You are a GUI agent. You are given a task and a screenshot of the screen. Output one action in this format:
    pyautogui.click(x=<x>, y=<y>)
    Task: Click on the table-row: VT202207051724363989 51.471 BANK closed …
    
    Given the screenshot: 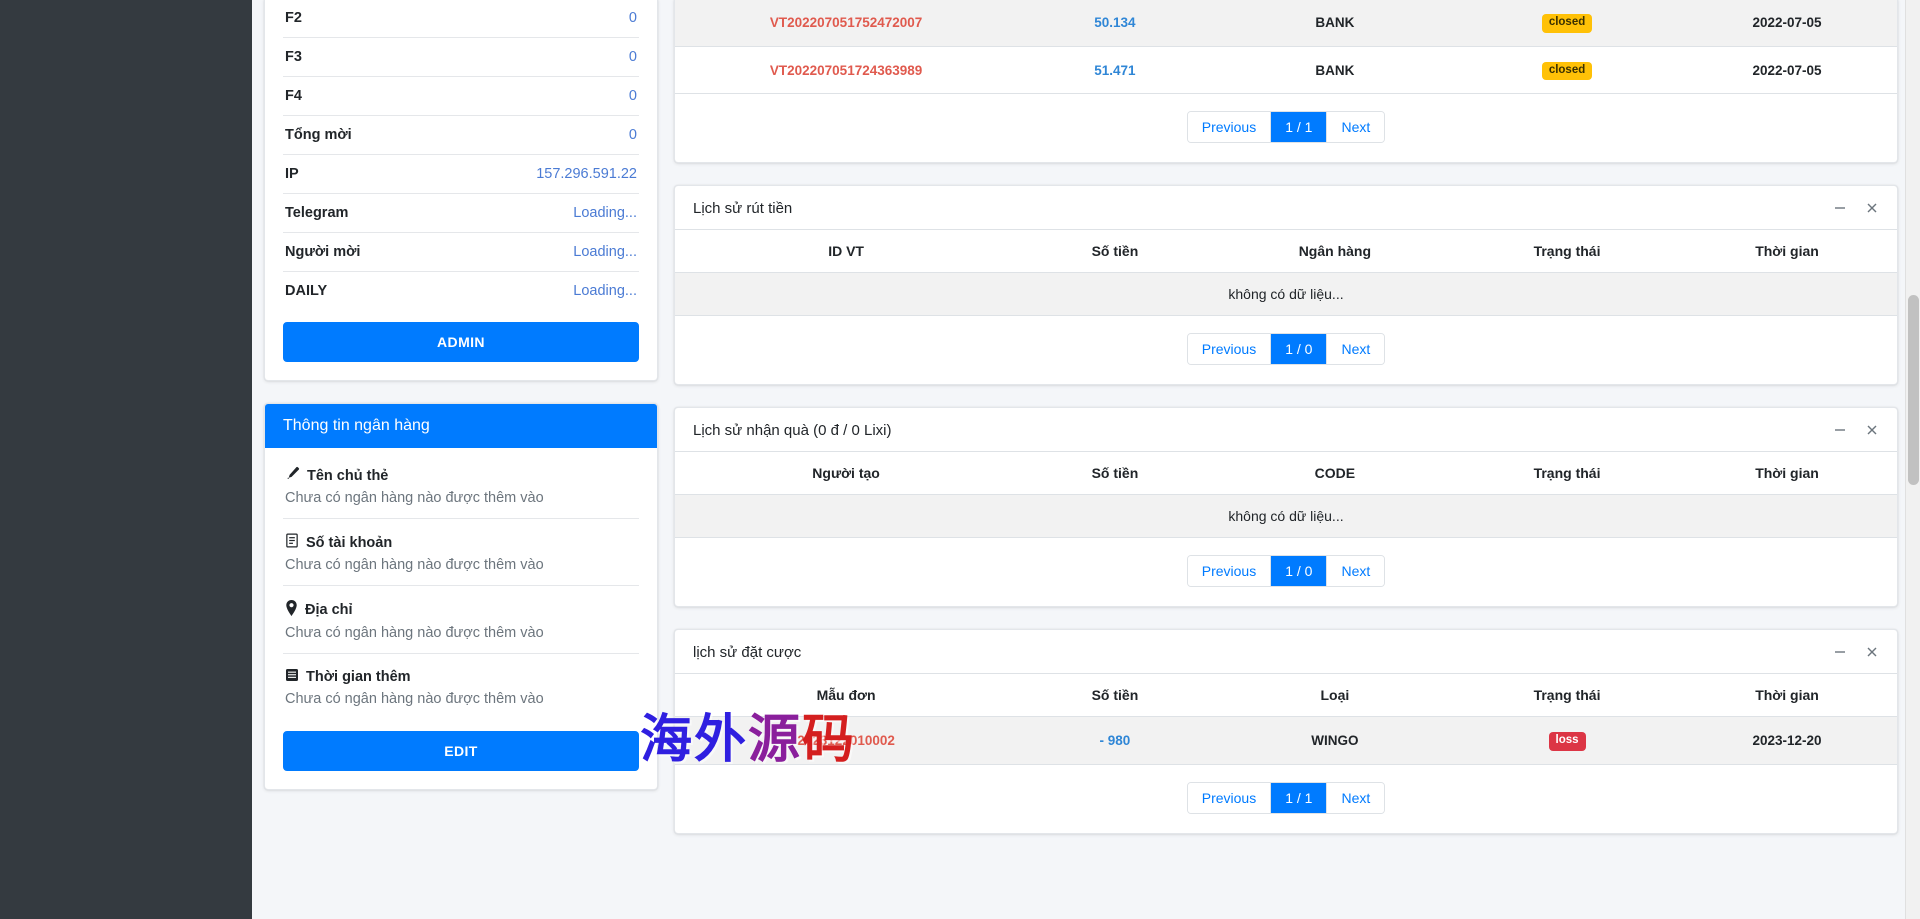 What is the action you would take?
    pyautogui.click(x=1286, y=70)
    